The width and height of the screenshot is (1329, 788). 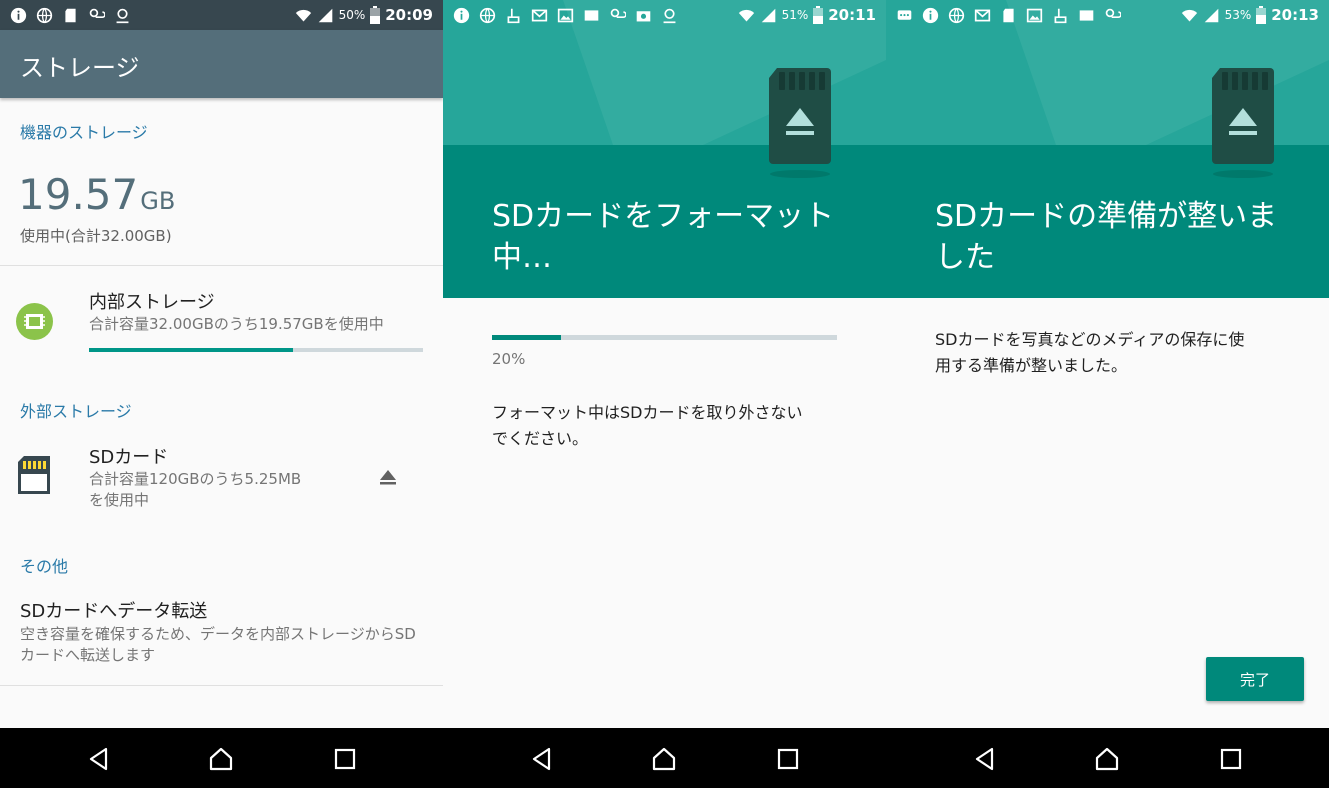 What do you see at coordinates (119, 500) in the screenshot?
I see `sd-card-subtitle-2: を使用中` at bounding box center [119, 500].